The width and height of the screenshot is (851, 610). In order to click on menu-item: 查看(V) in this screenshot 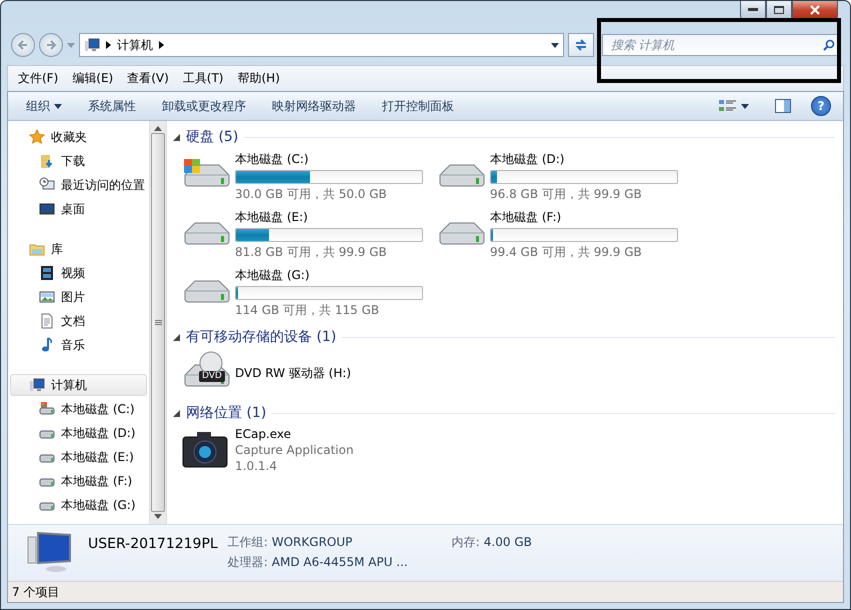, I will do `click(148, 78)`.